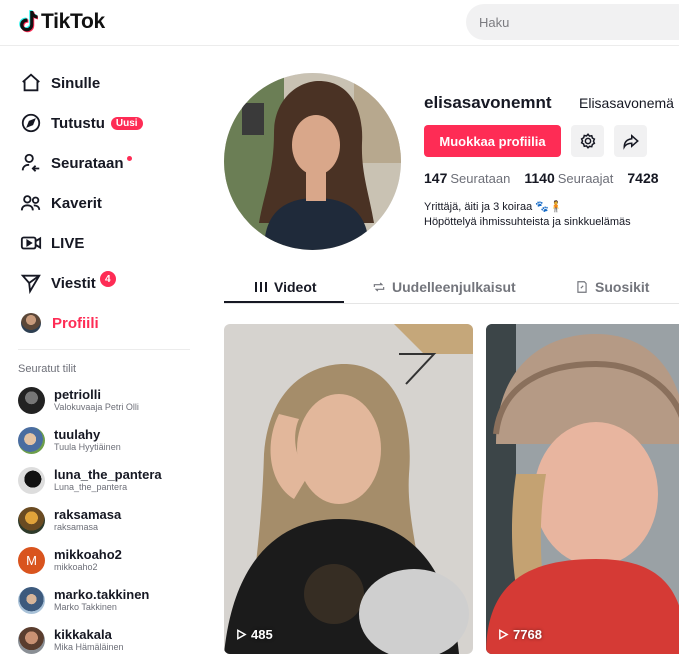  What do you see at coordinates (76, 567) in the screenshot?
I see `account-subtitle: mikkoaho2` at bounding box center [76, 567].